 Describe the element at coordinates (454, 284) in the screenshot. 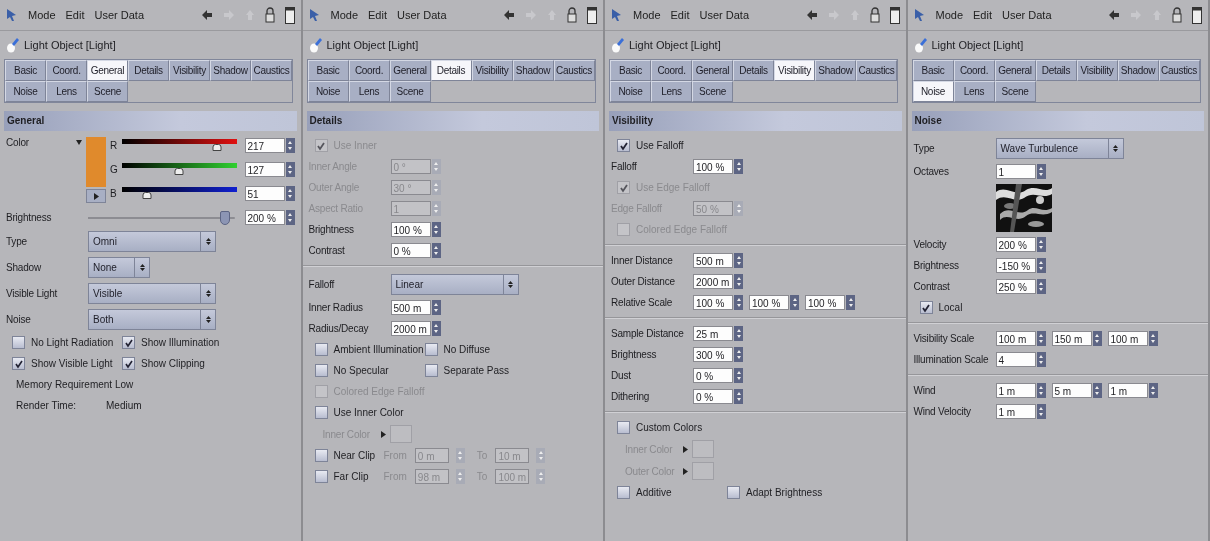

I see `dropdown: Linear` at that location.